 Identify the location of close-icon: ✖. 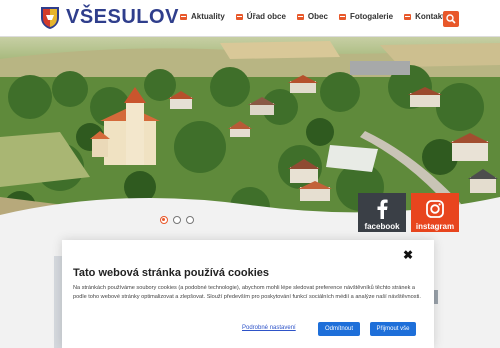
(408, 255).